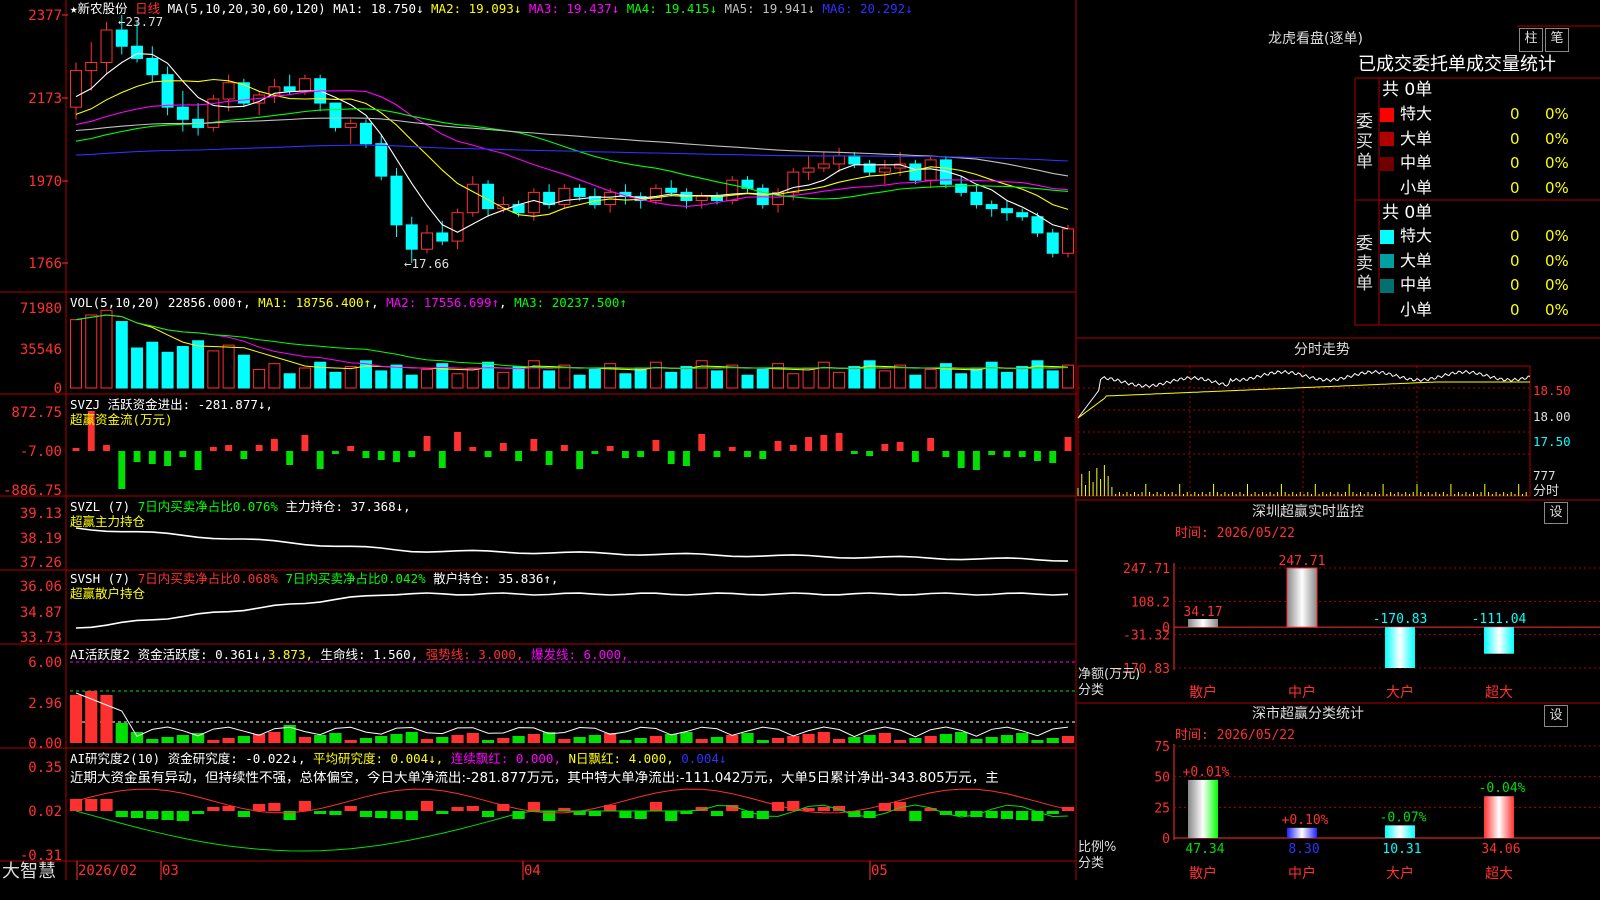 Image resolution: width=1600 pixels, height=900 pixels. Describe the element at coordinates (1416, 138) in the screenshot. I see `buy-type: 大单` at that location.